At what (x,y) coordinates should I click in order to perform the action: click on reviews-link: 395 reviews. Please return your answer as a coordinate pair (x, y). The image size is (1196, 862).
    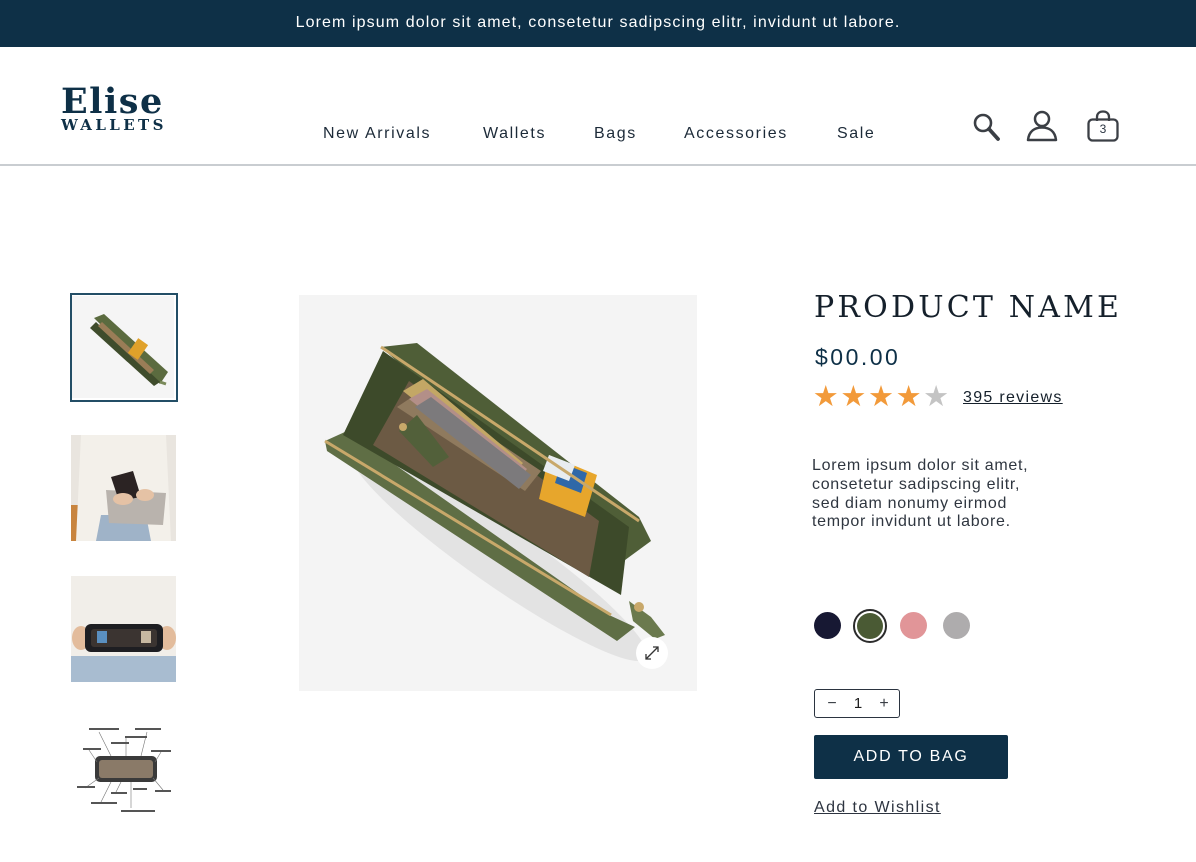
    Looking at the image, I should click on (1013, 398).